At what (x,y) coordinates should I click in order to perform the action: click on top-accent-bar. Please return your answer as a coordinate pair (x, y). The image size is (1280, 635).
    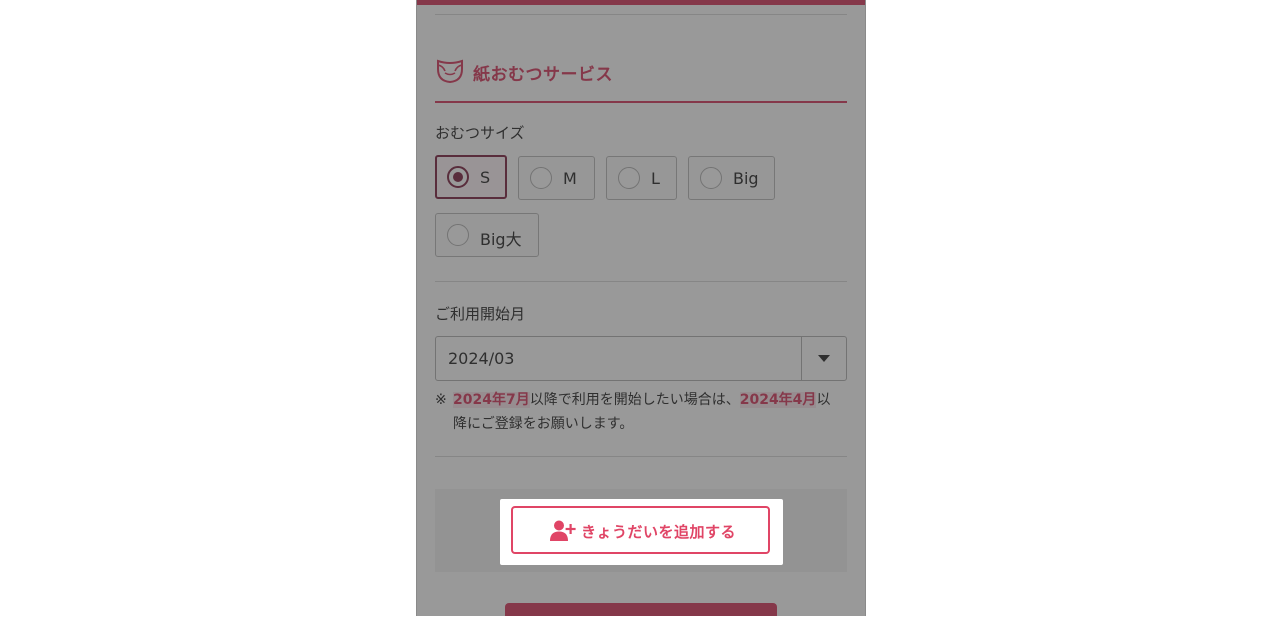
    Looking at the image, I should click on (641, 2).